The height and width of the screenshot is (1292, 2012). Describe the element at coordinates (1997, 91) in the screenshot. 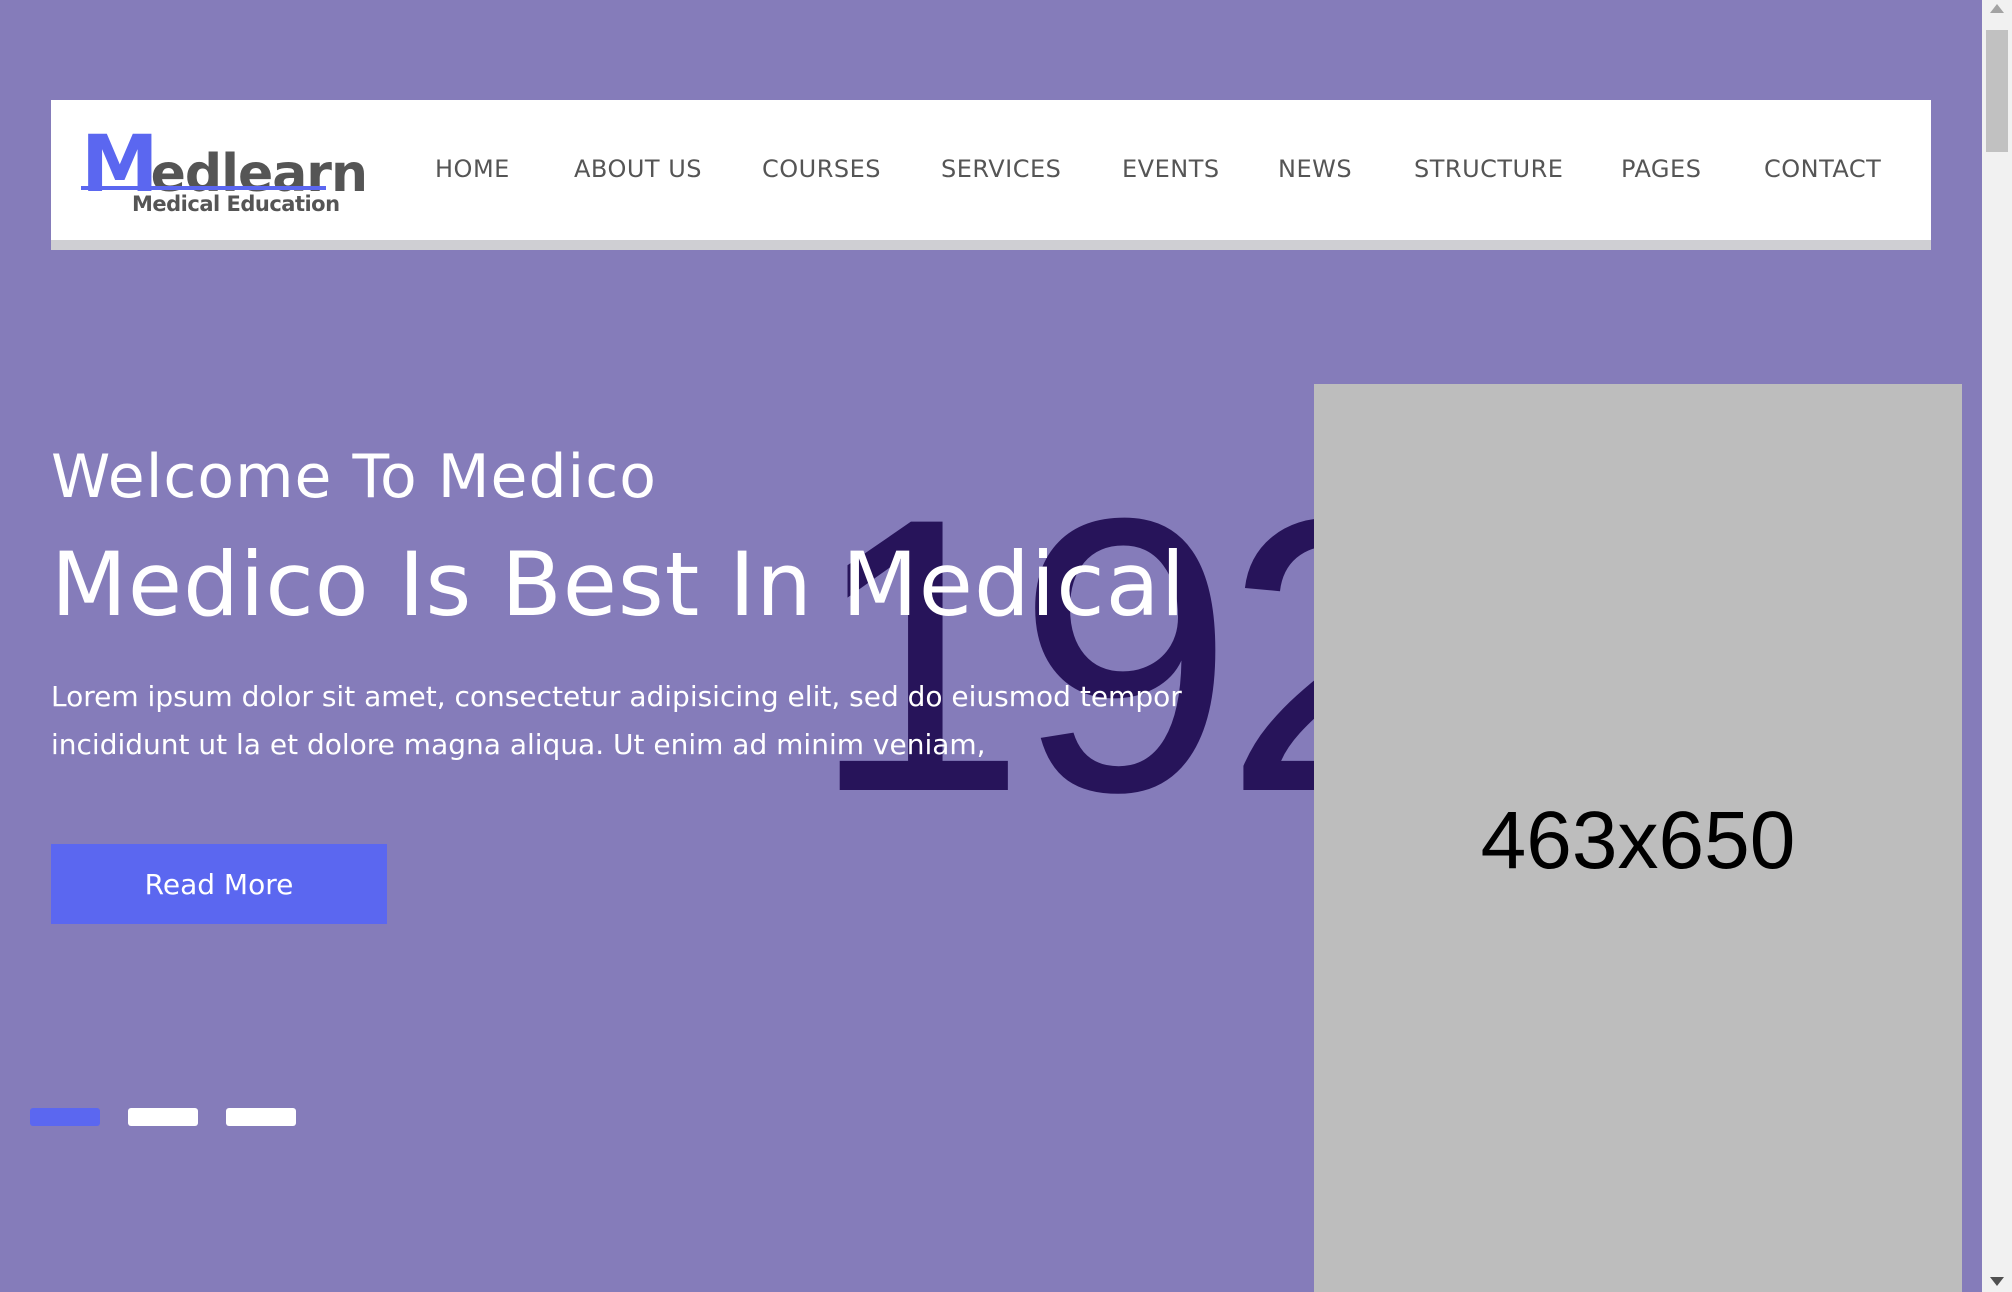

I see `scrollbar-thumb` at that location.